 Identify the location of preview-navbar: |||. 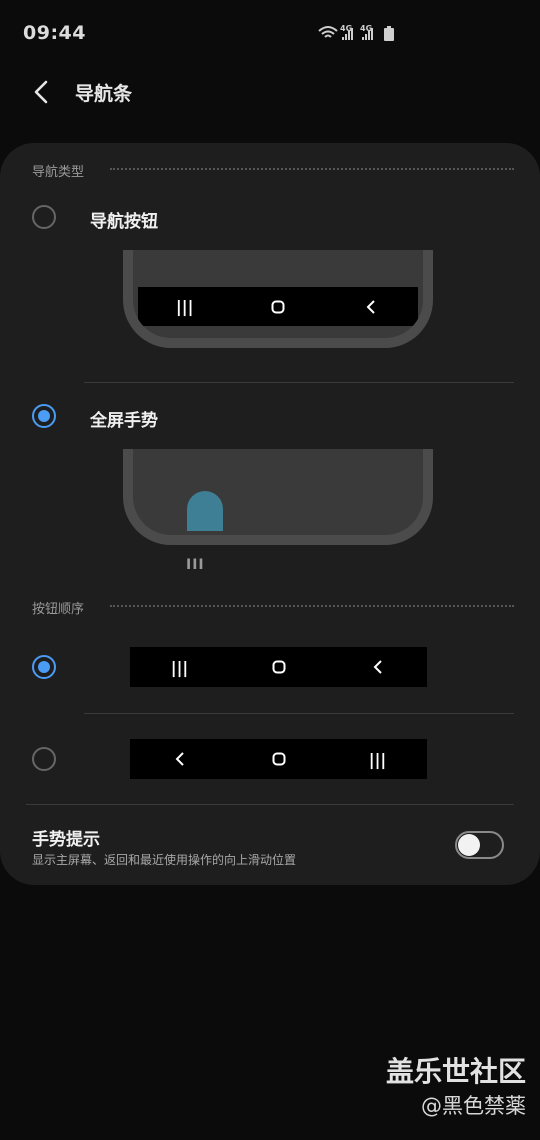
(278, 306).